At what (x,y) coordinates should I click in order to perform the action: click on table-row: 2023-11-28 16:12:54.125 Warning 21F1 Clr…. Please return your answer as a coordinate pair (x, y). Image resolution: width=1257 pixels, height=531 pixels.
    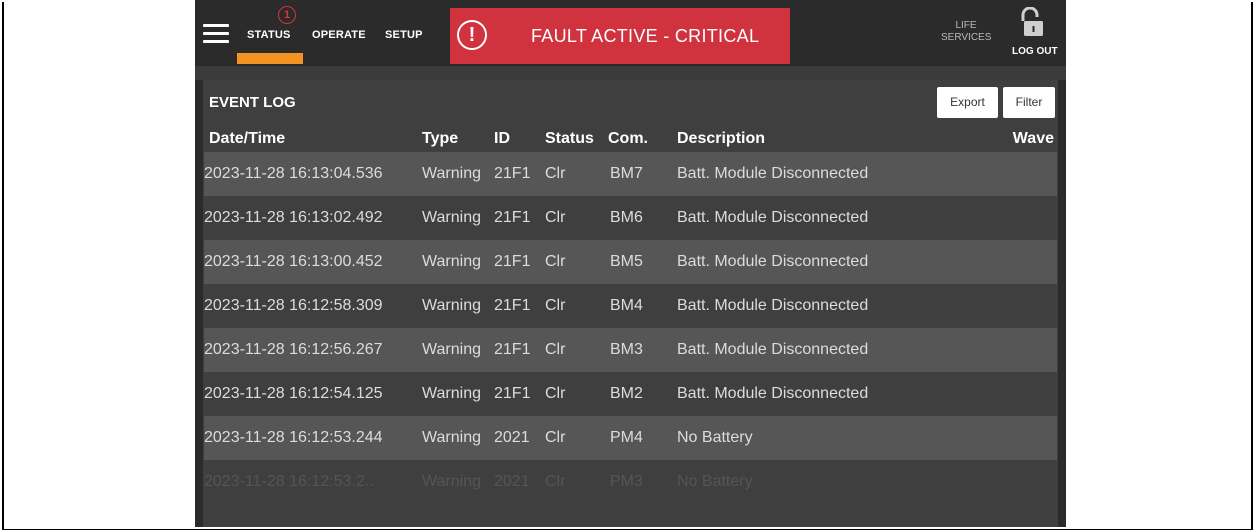
    Looking at the image, I should click on (630, 394).